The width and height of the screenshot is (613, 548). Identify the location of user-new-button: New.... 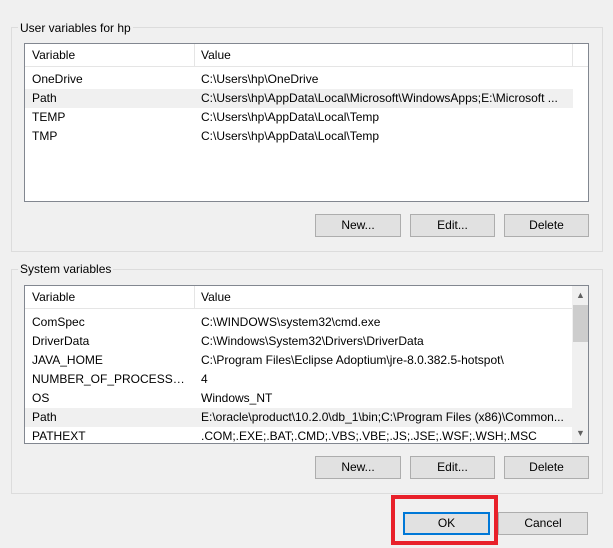
(358, 225).